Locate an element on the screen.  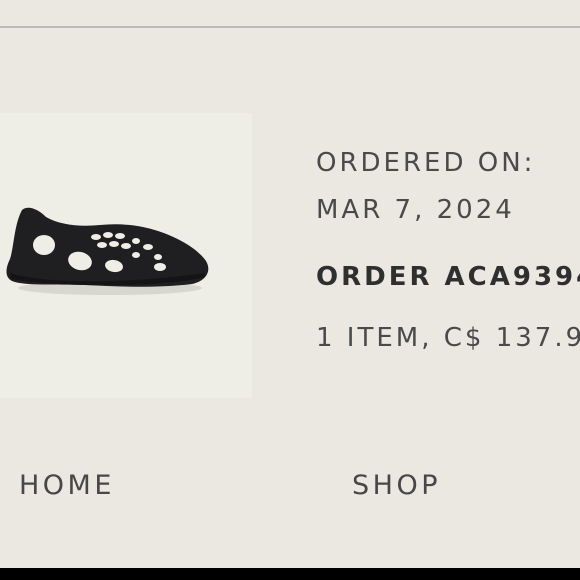
nav-home-link: HOME is located at coordinates (67, 486).